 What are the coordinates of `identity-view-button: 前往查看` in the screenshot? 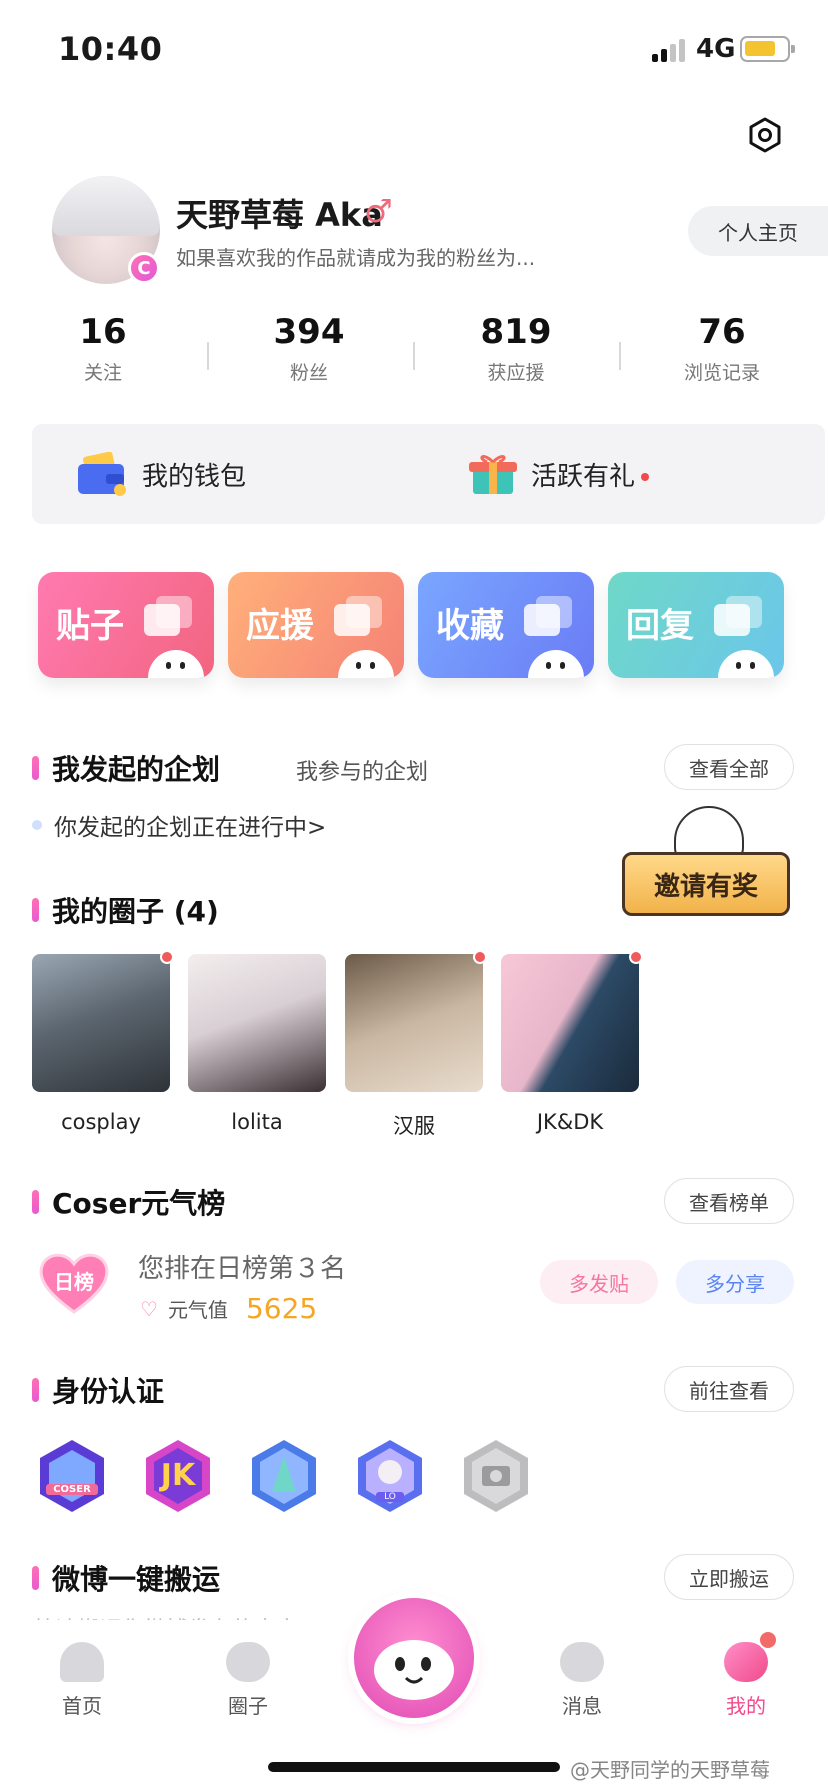 It's located at (729, 1389).